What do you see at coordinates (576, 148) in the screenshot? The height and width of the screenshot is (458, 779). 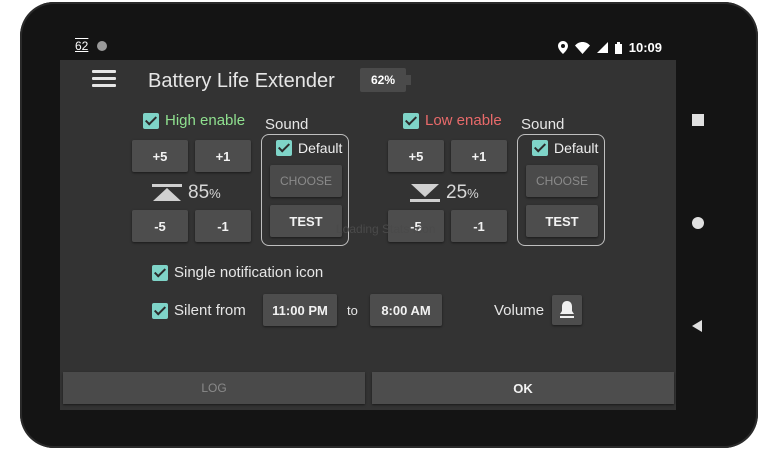 I see `low-default-label: Default` at bounding box center [576, 148].